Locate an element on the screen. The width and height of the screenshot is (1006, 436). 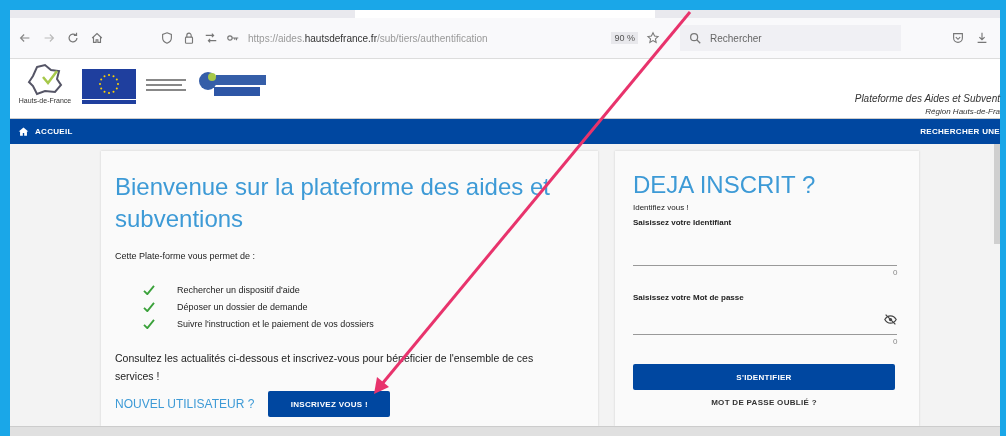
region-name: Région Hauts-de-Fra is located at coordinates (962, 111).